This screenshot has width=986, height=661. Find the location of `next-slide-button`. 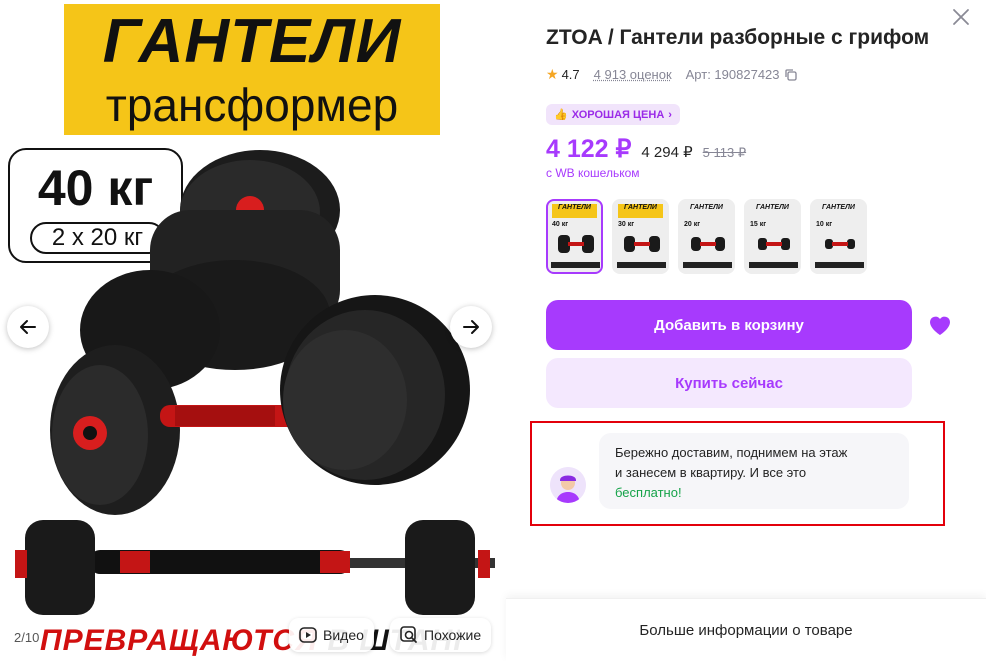

next-slide-button is located at coordinates (471, 327).